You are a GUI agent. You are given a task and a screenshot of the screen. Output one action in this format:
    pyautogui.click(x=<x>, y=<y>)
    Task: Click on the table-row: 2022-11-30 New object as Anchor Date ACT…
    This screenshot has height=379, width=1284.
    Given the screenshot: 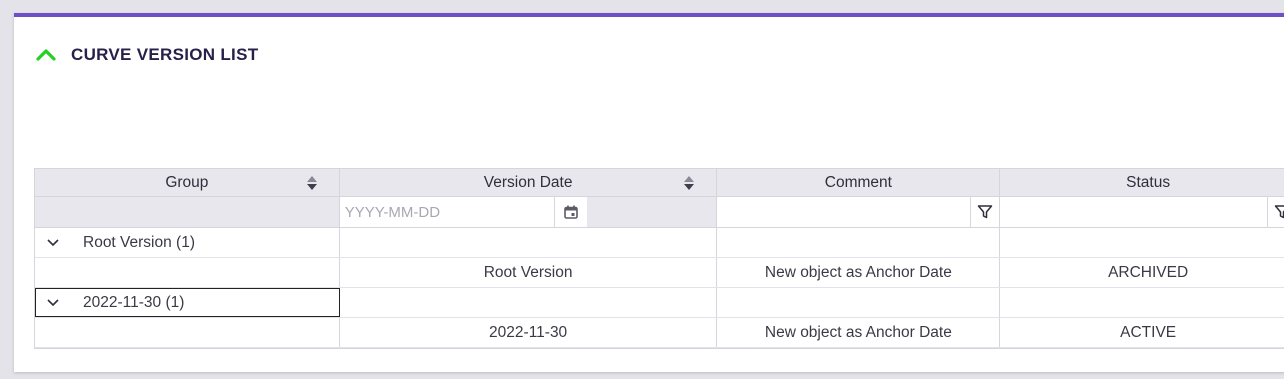 What is the action you would take?
    pyautogui.click(x=659, y=333)
    